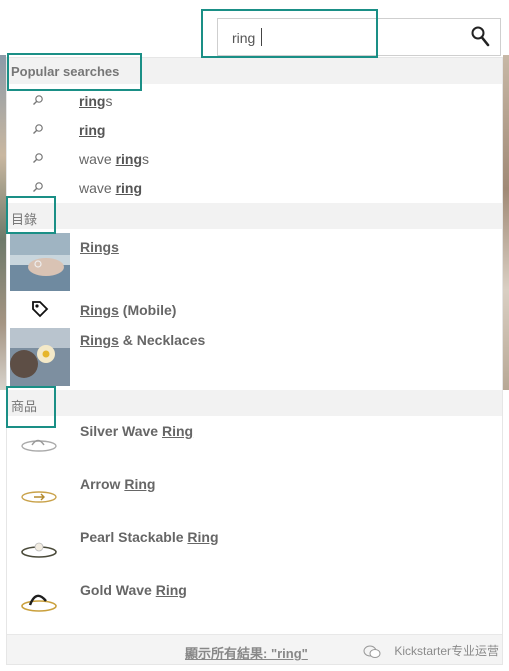 The image size is (509, 671). I want to click on search-input, so click(342, 38).